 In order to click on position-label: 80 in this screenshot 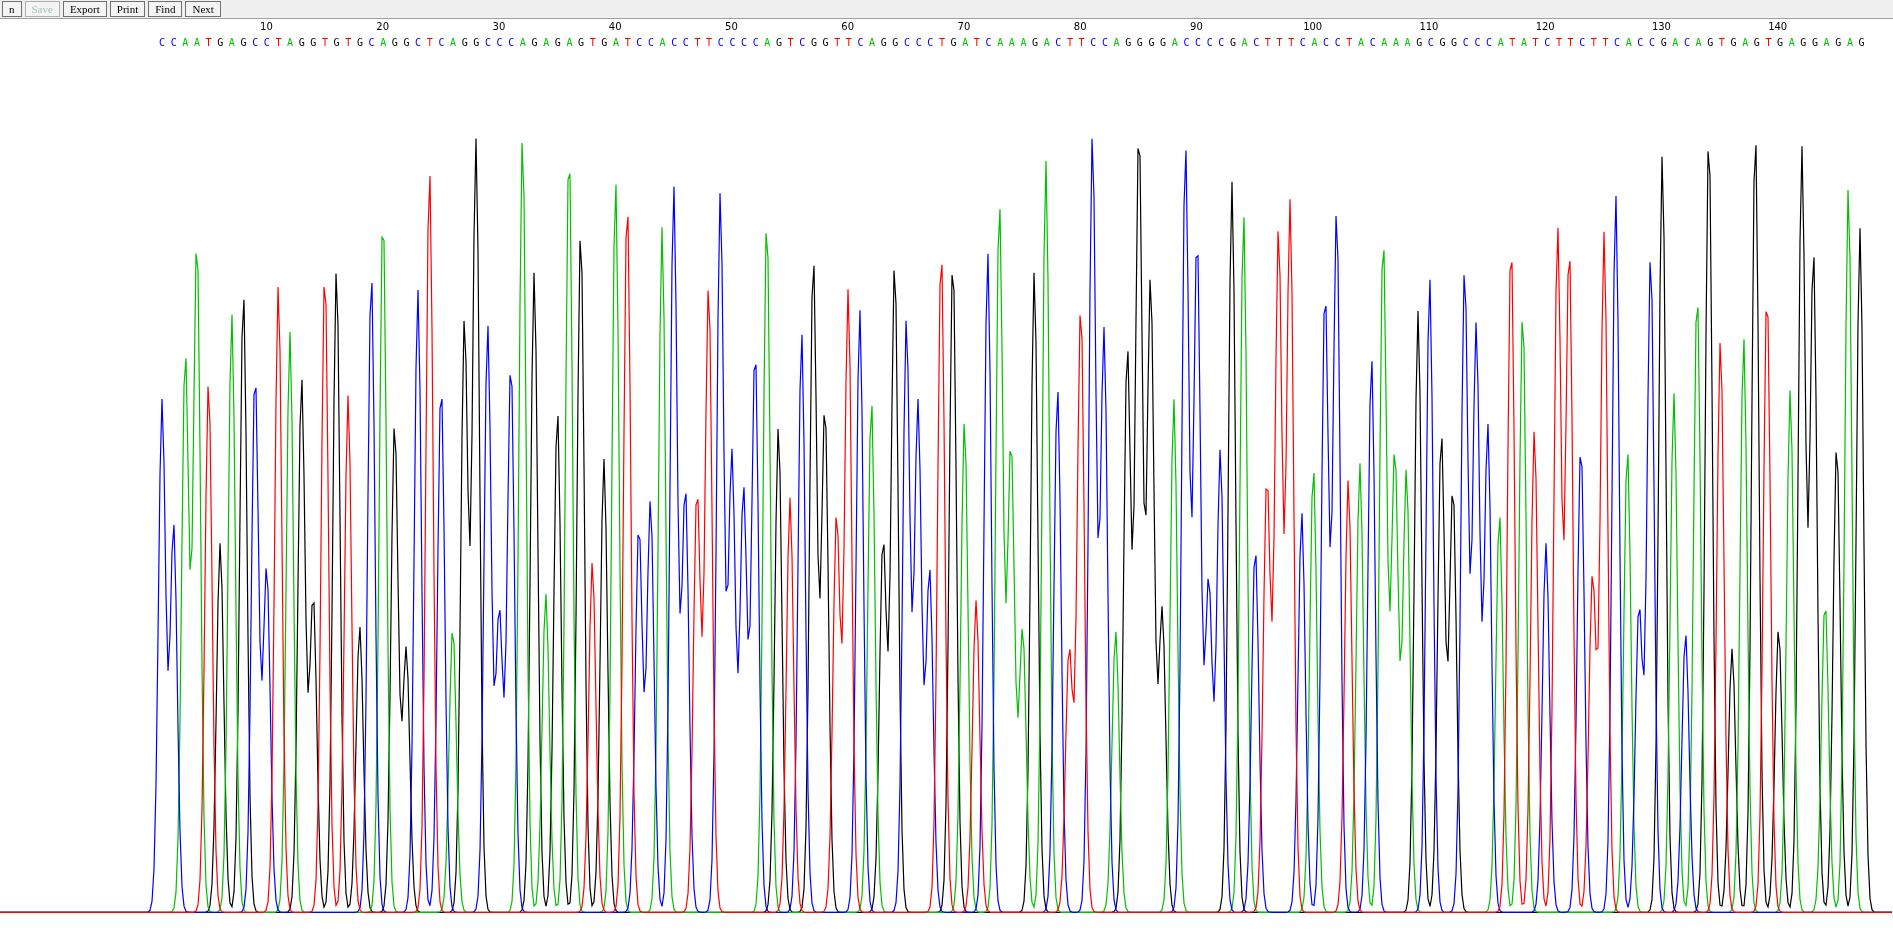, I will do `click(1080, 27)`.